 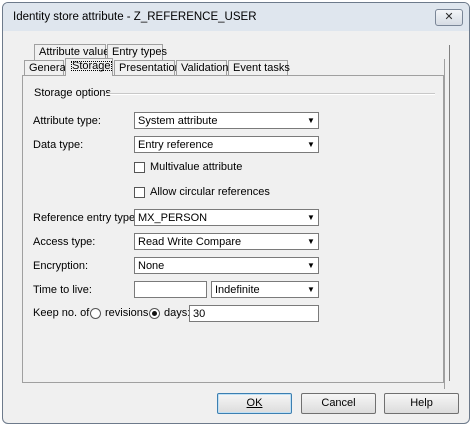 I want to click on data-type-select: Entry reference ▼, so click(x=226, y=144).